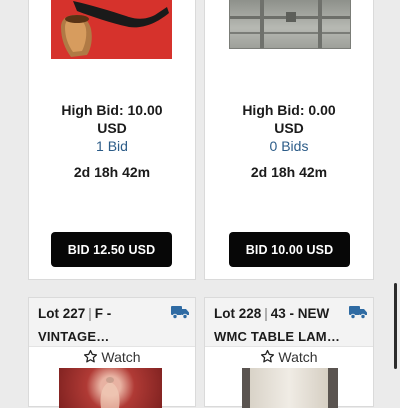  I want to click on lot-title: Lot 228 | 43 - NEW, so click(271, 313).